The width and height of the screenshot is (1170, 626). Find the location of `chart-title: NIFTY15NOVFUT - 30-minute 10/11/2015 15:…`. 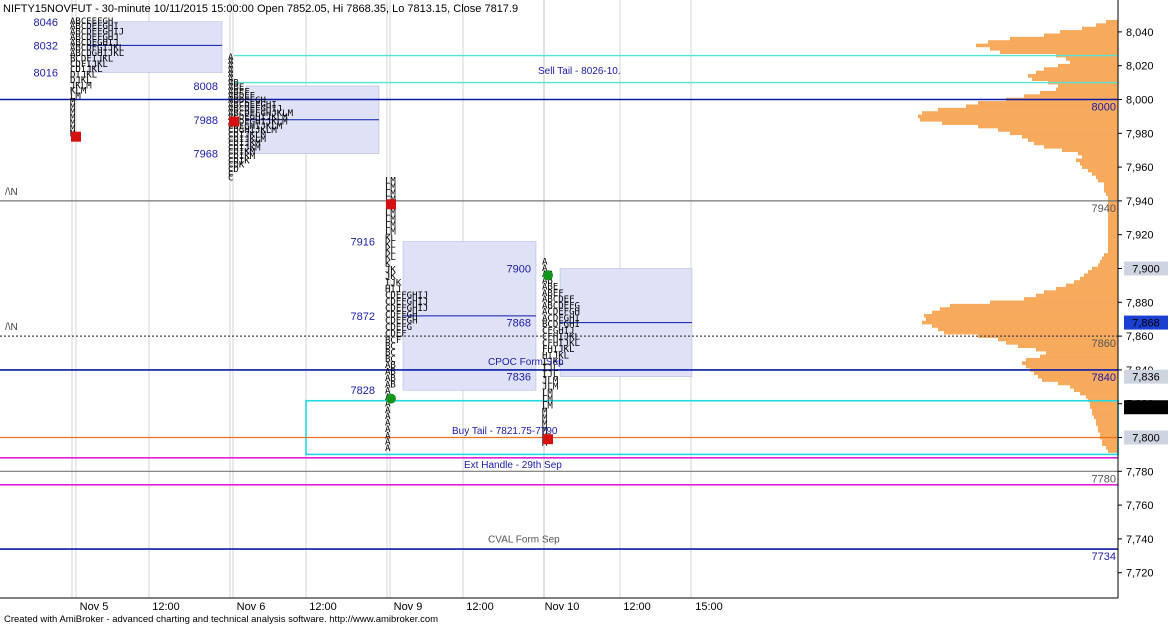

chart-title: NIFTY15NOVFUT - 30-minute 10/11/2015 15:… is located at coordinates (260, 9).